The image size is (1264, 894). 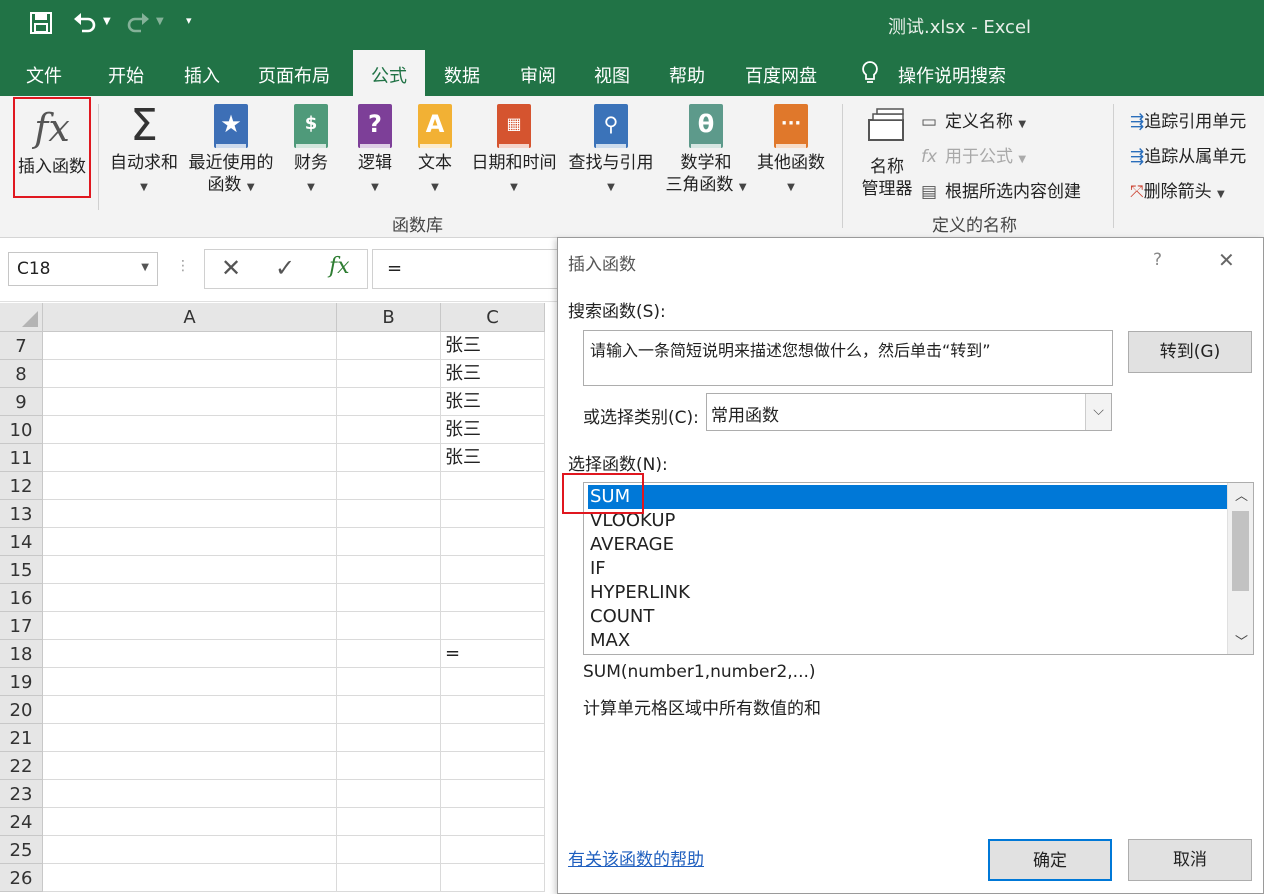 I want to click on tab-file: 文件, so click(x=44, y=79).